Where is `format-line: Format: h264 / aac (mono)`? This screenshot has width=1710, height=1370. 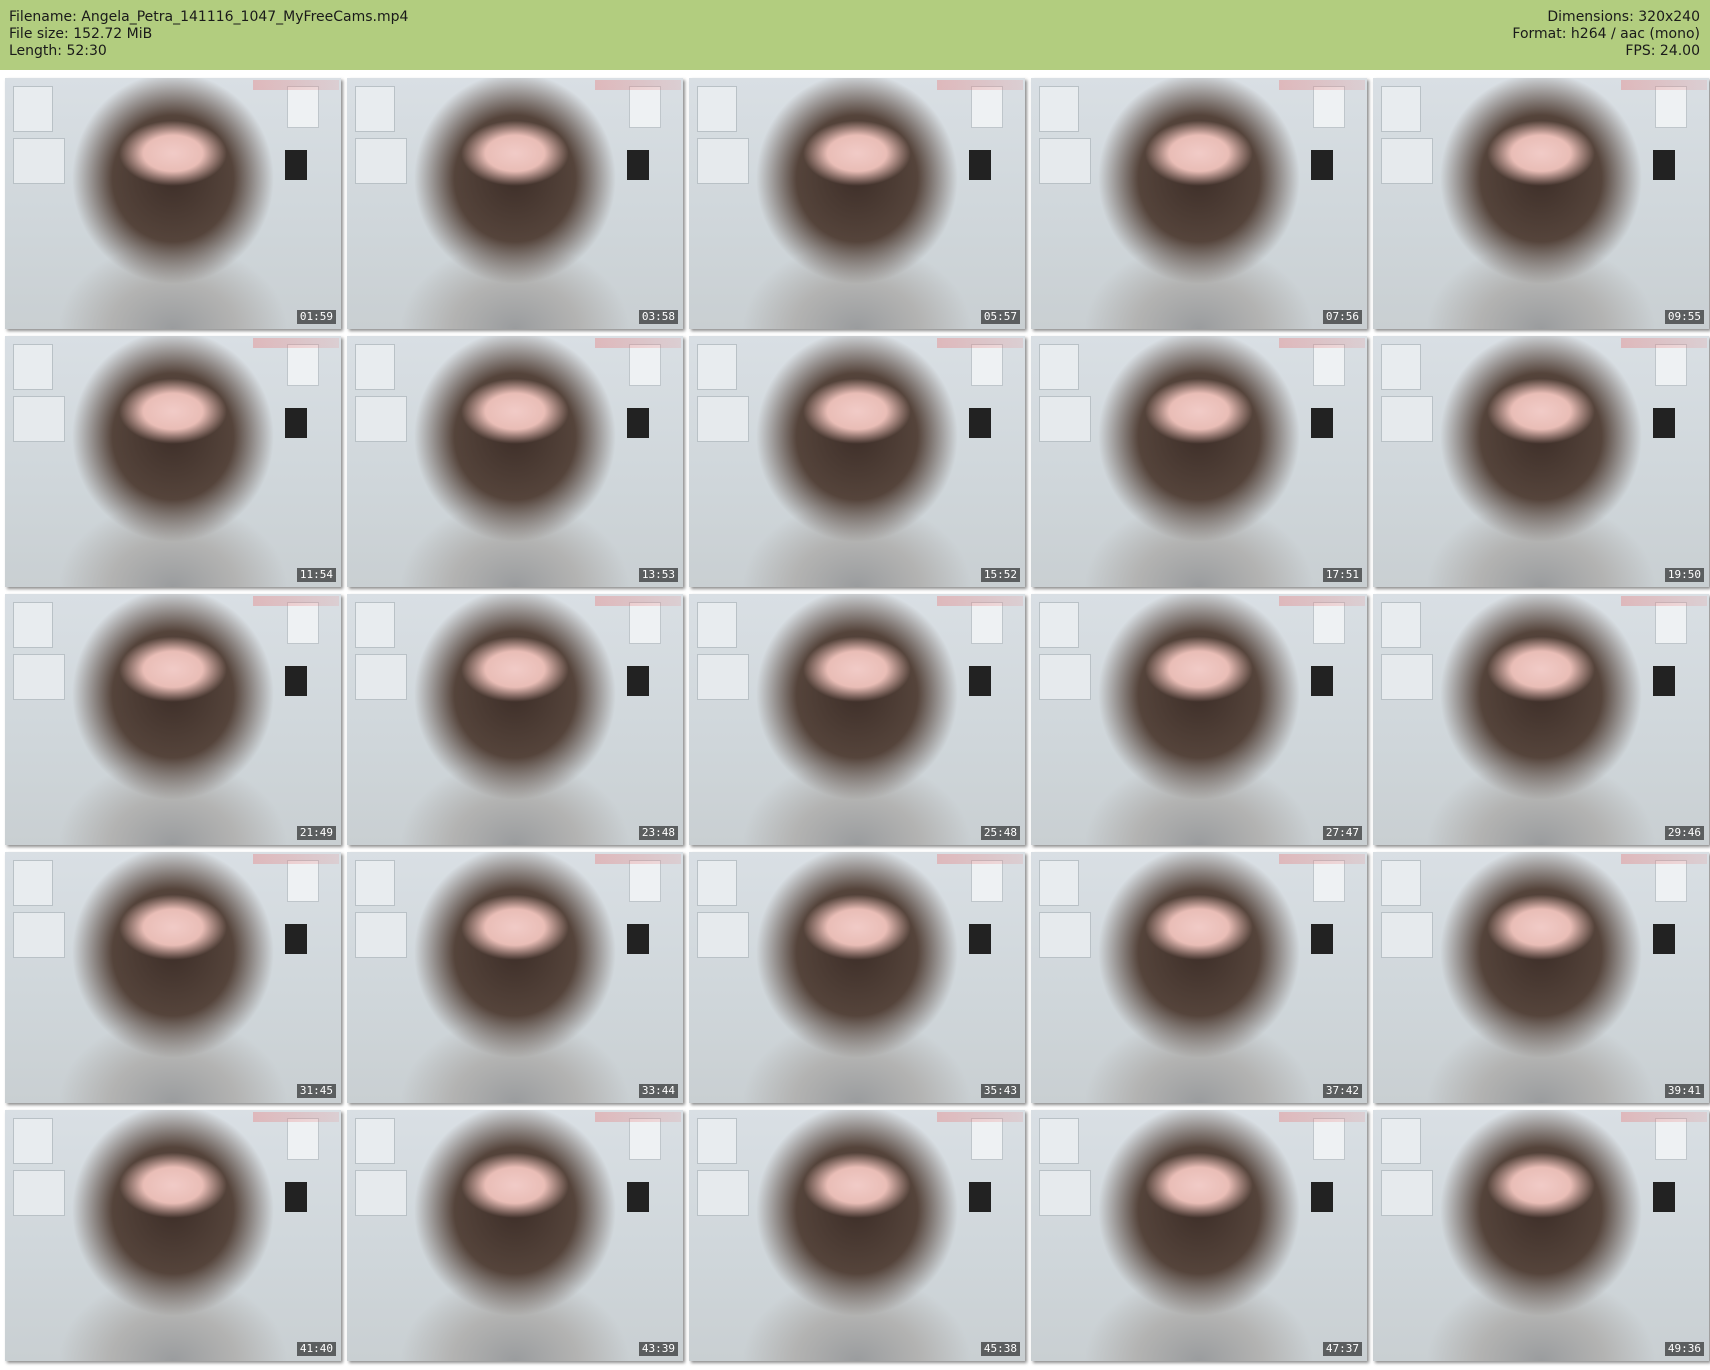
format-line: Format: h264 / aac (mono) is located at coordinates (1606, 34).